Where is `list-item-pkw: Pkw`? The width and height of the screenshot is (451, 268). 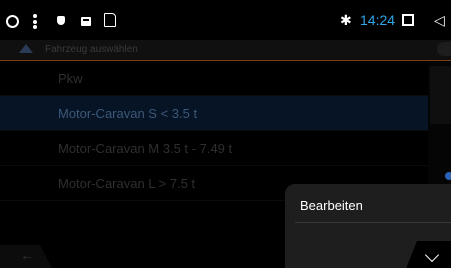
list-item-pkw: Pkw is located at coordinates (214, 78).